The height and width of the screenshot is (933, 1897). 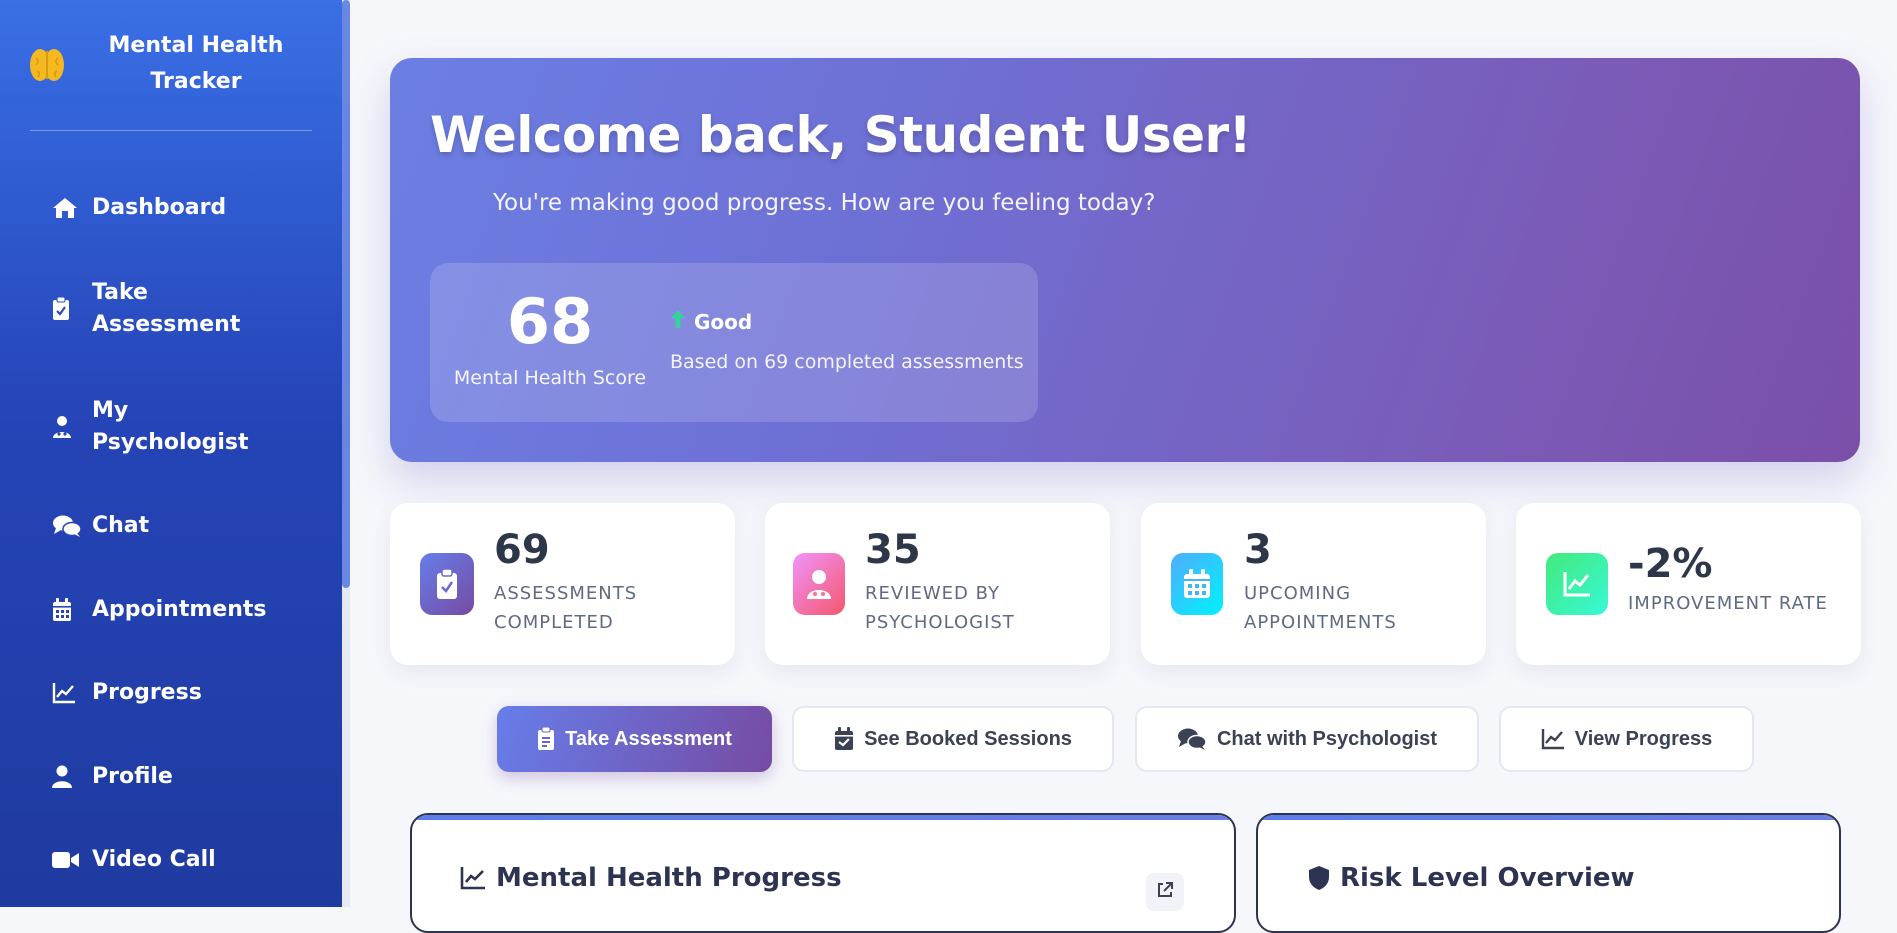 I want to click on stat-value: 3, so click(x=1258, y=550).